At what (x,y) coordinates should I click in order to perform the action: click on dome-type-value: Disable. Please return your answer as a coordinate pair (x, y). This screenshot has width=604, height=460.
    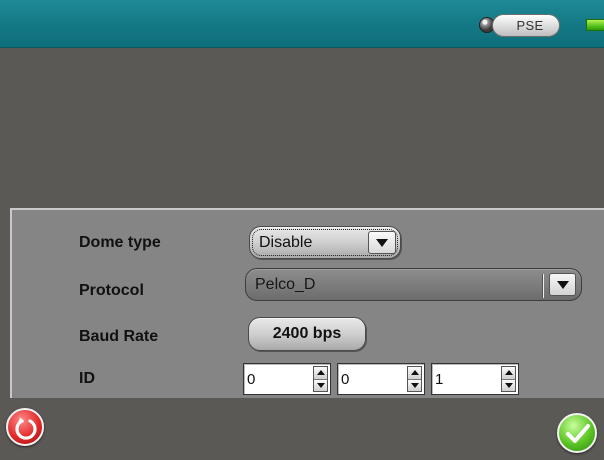
    Looking at the image, I should click on (286, 242).